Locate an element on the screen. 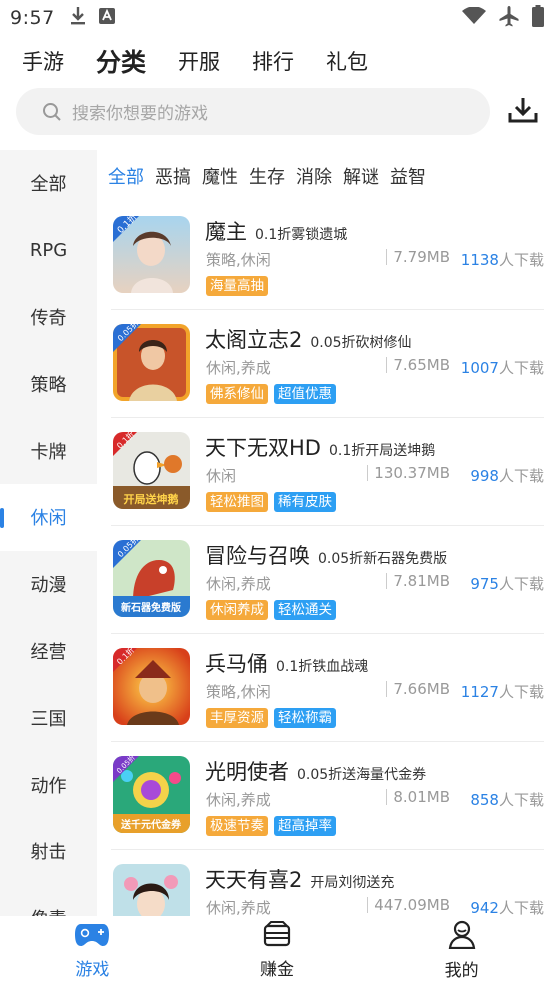 This screenshot has height=984, width=554. gamepad-icon is located at coordinates (92, 936).